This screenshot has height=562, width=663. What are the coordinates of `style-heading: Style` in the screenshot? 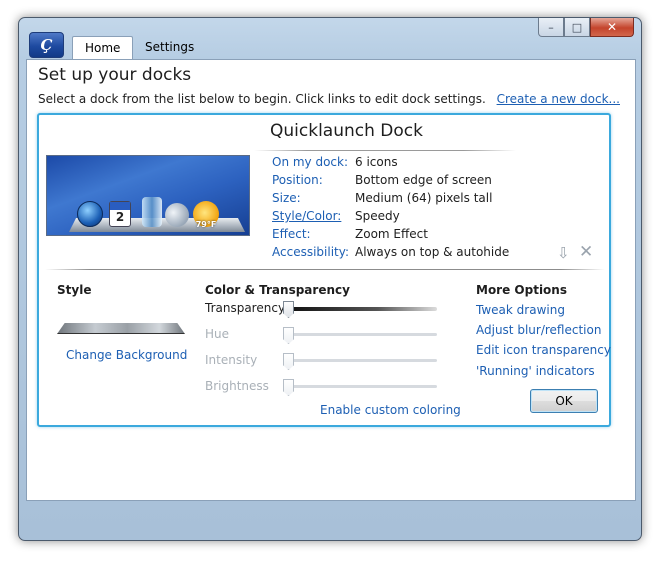 It's located at (74, 290).